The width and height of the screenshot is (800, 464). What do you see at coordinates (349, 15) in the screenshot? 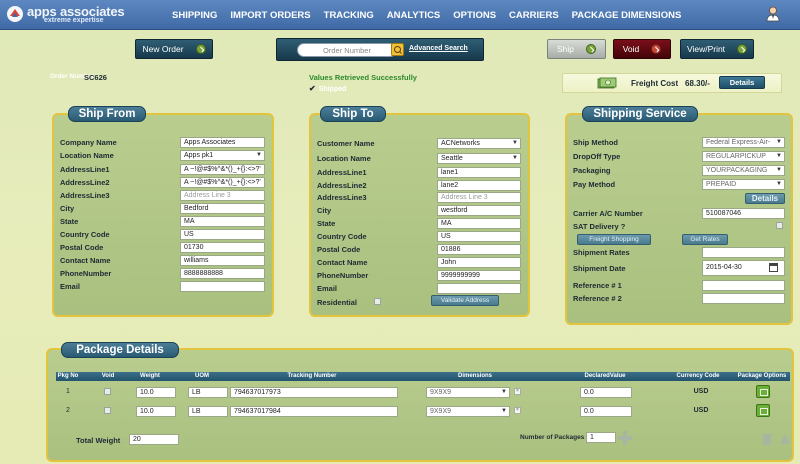
I see `nav-tracking: TRACKING` at bounding box center [349, 15].